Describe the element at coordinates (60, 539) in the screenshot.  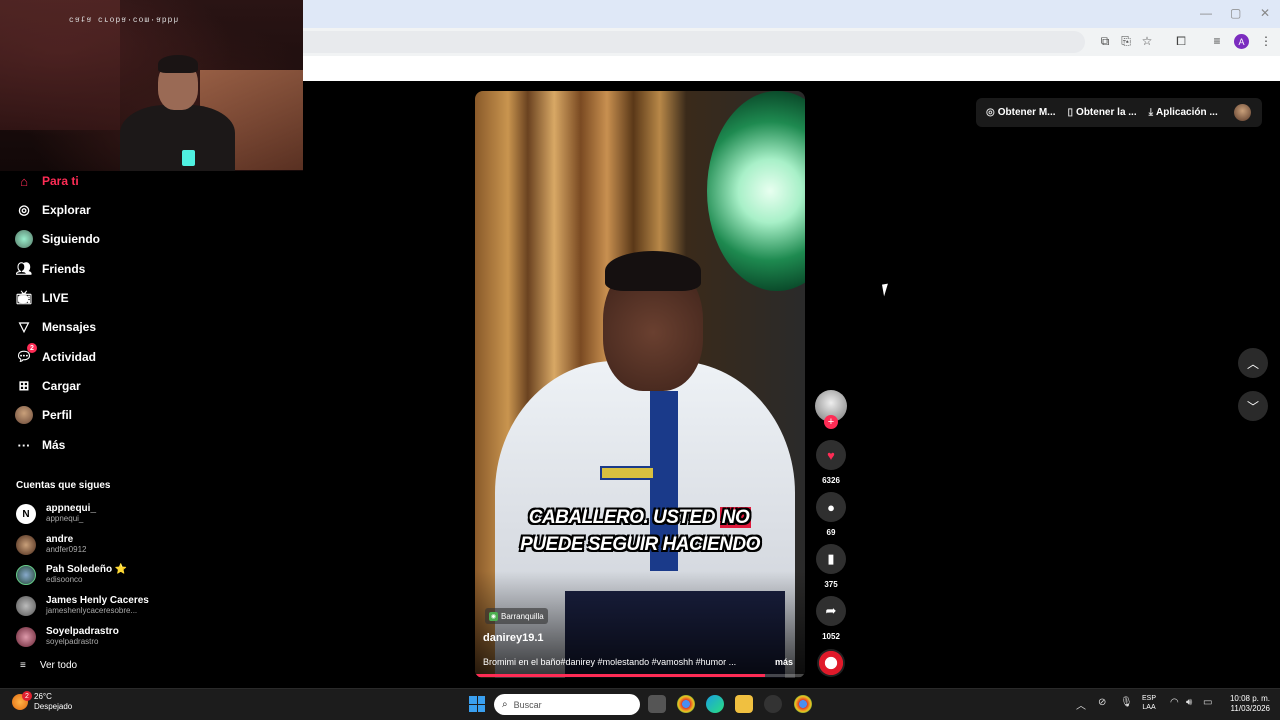
I see `account-name: andre` at that location.